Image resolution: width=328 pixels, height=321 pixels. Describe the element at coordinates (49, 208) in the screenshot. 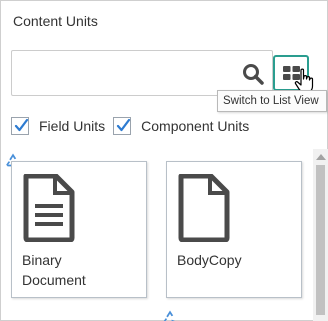

I see `text-document-icon` at that location.